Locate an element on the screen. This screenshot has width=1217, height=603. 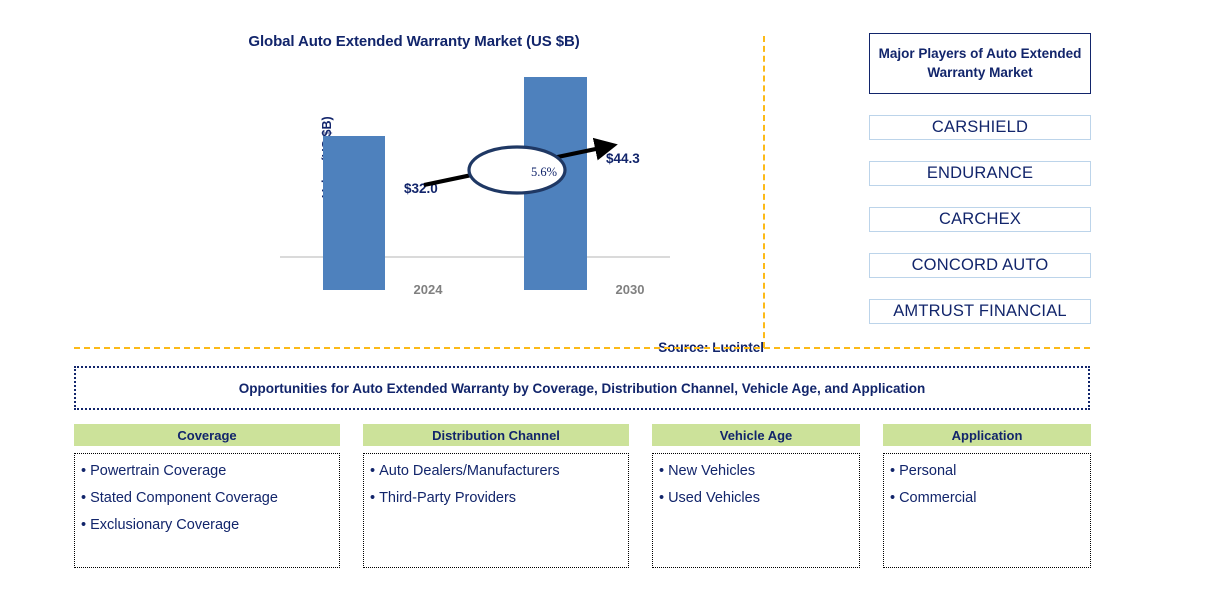
list-item: • Commercial is located at coordinates (987, 498).